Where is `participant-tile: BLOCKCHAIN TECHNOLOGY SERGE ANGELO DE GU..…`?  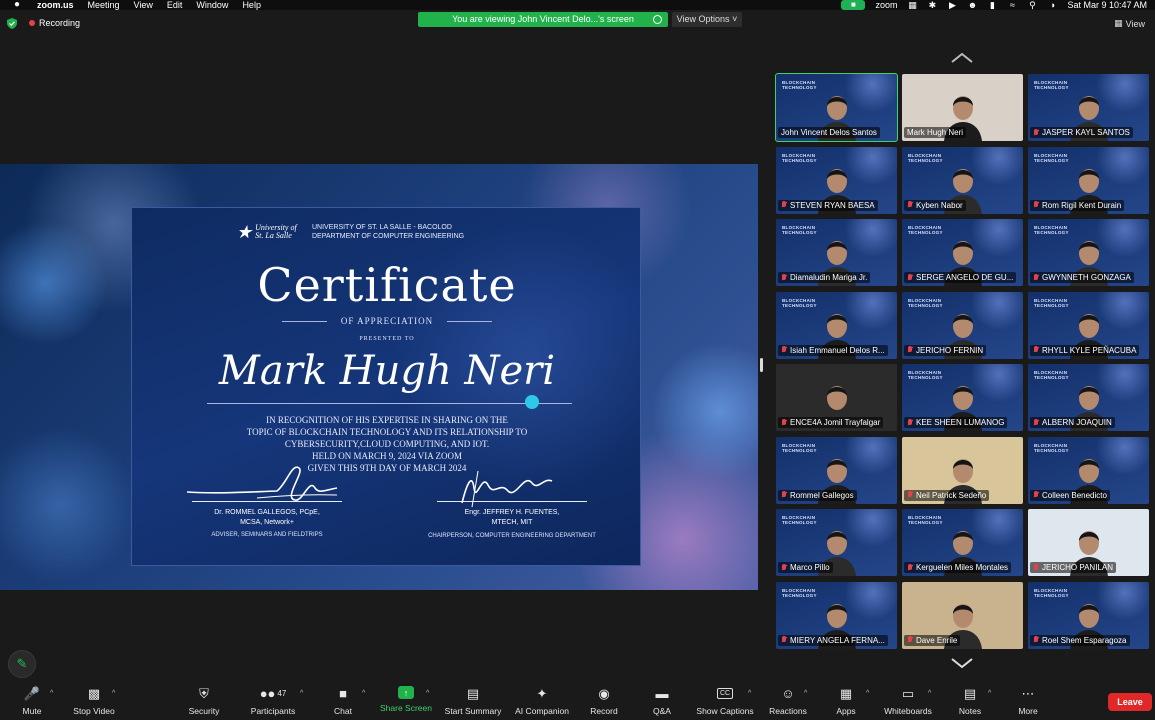
participant-tile: BLOCKCHAIN TECHNOLOGY SERGE ANGELO DE GU..… is located at coordinates (962, 252).